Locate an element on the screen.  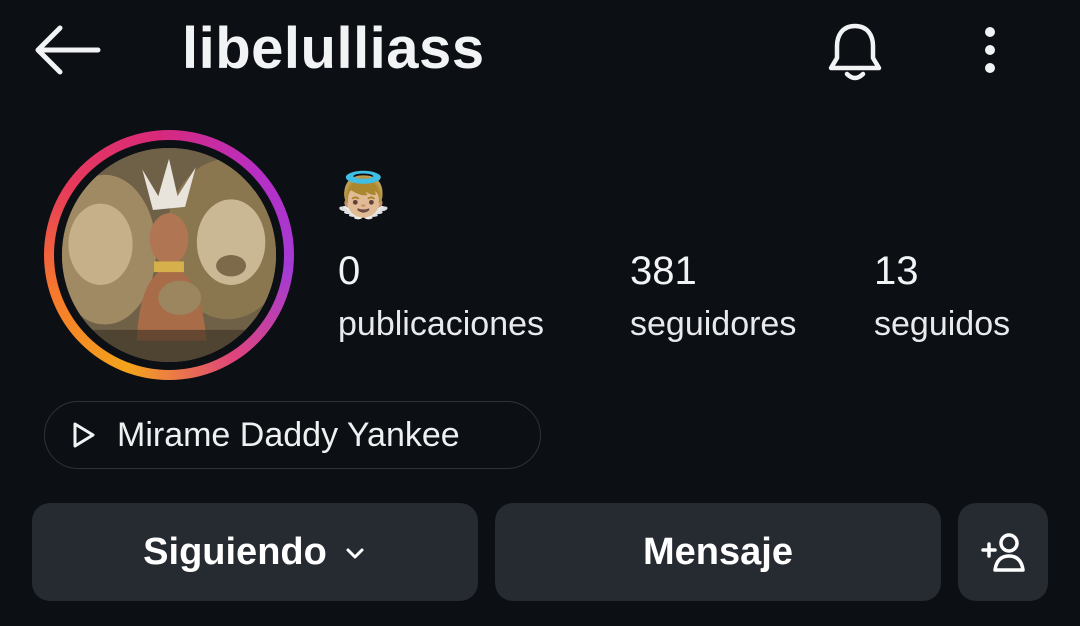
stat-posts-count: 0 is located at coordinates (349, 271).